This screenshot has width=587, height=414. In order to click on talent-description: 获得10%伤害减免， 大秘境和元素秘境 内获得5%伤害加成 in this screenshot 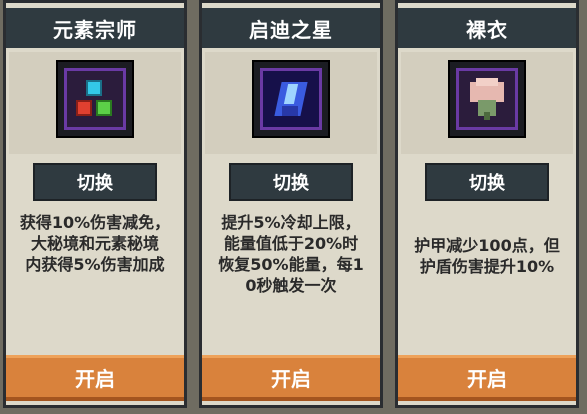, I will do `click(95, 243)`.